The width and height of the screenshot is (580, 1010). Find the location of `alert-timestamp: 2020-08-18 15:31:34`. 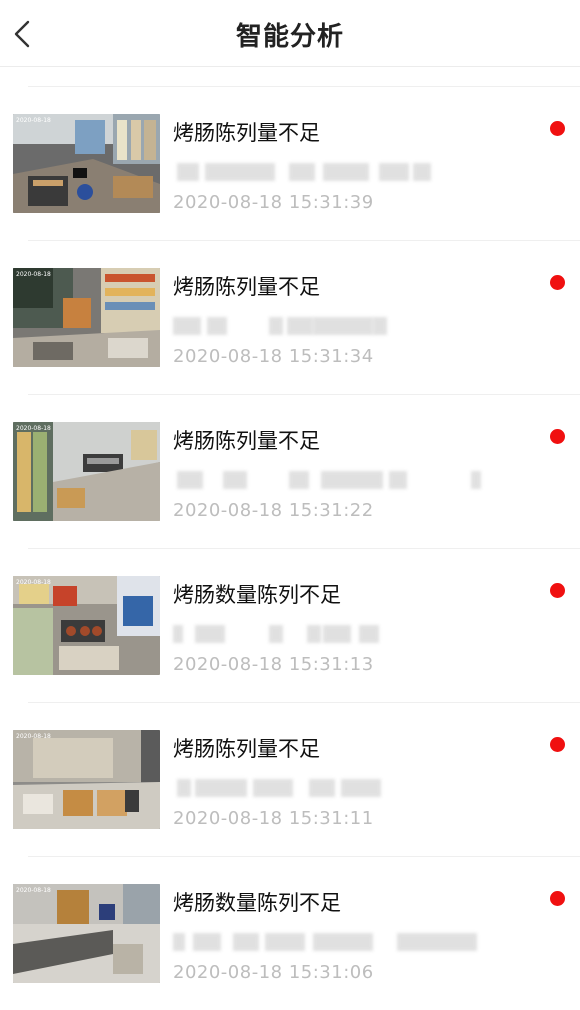

alert-timestamp: 2020-08-18 15:31:34 is located at coordinates (273, 356).